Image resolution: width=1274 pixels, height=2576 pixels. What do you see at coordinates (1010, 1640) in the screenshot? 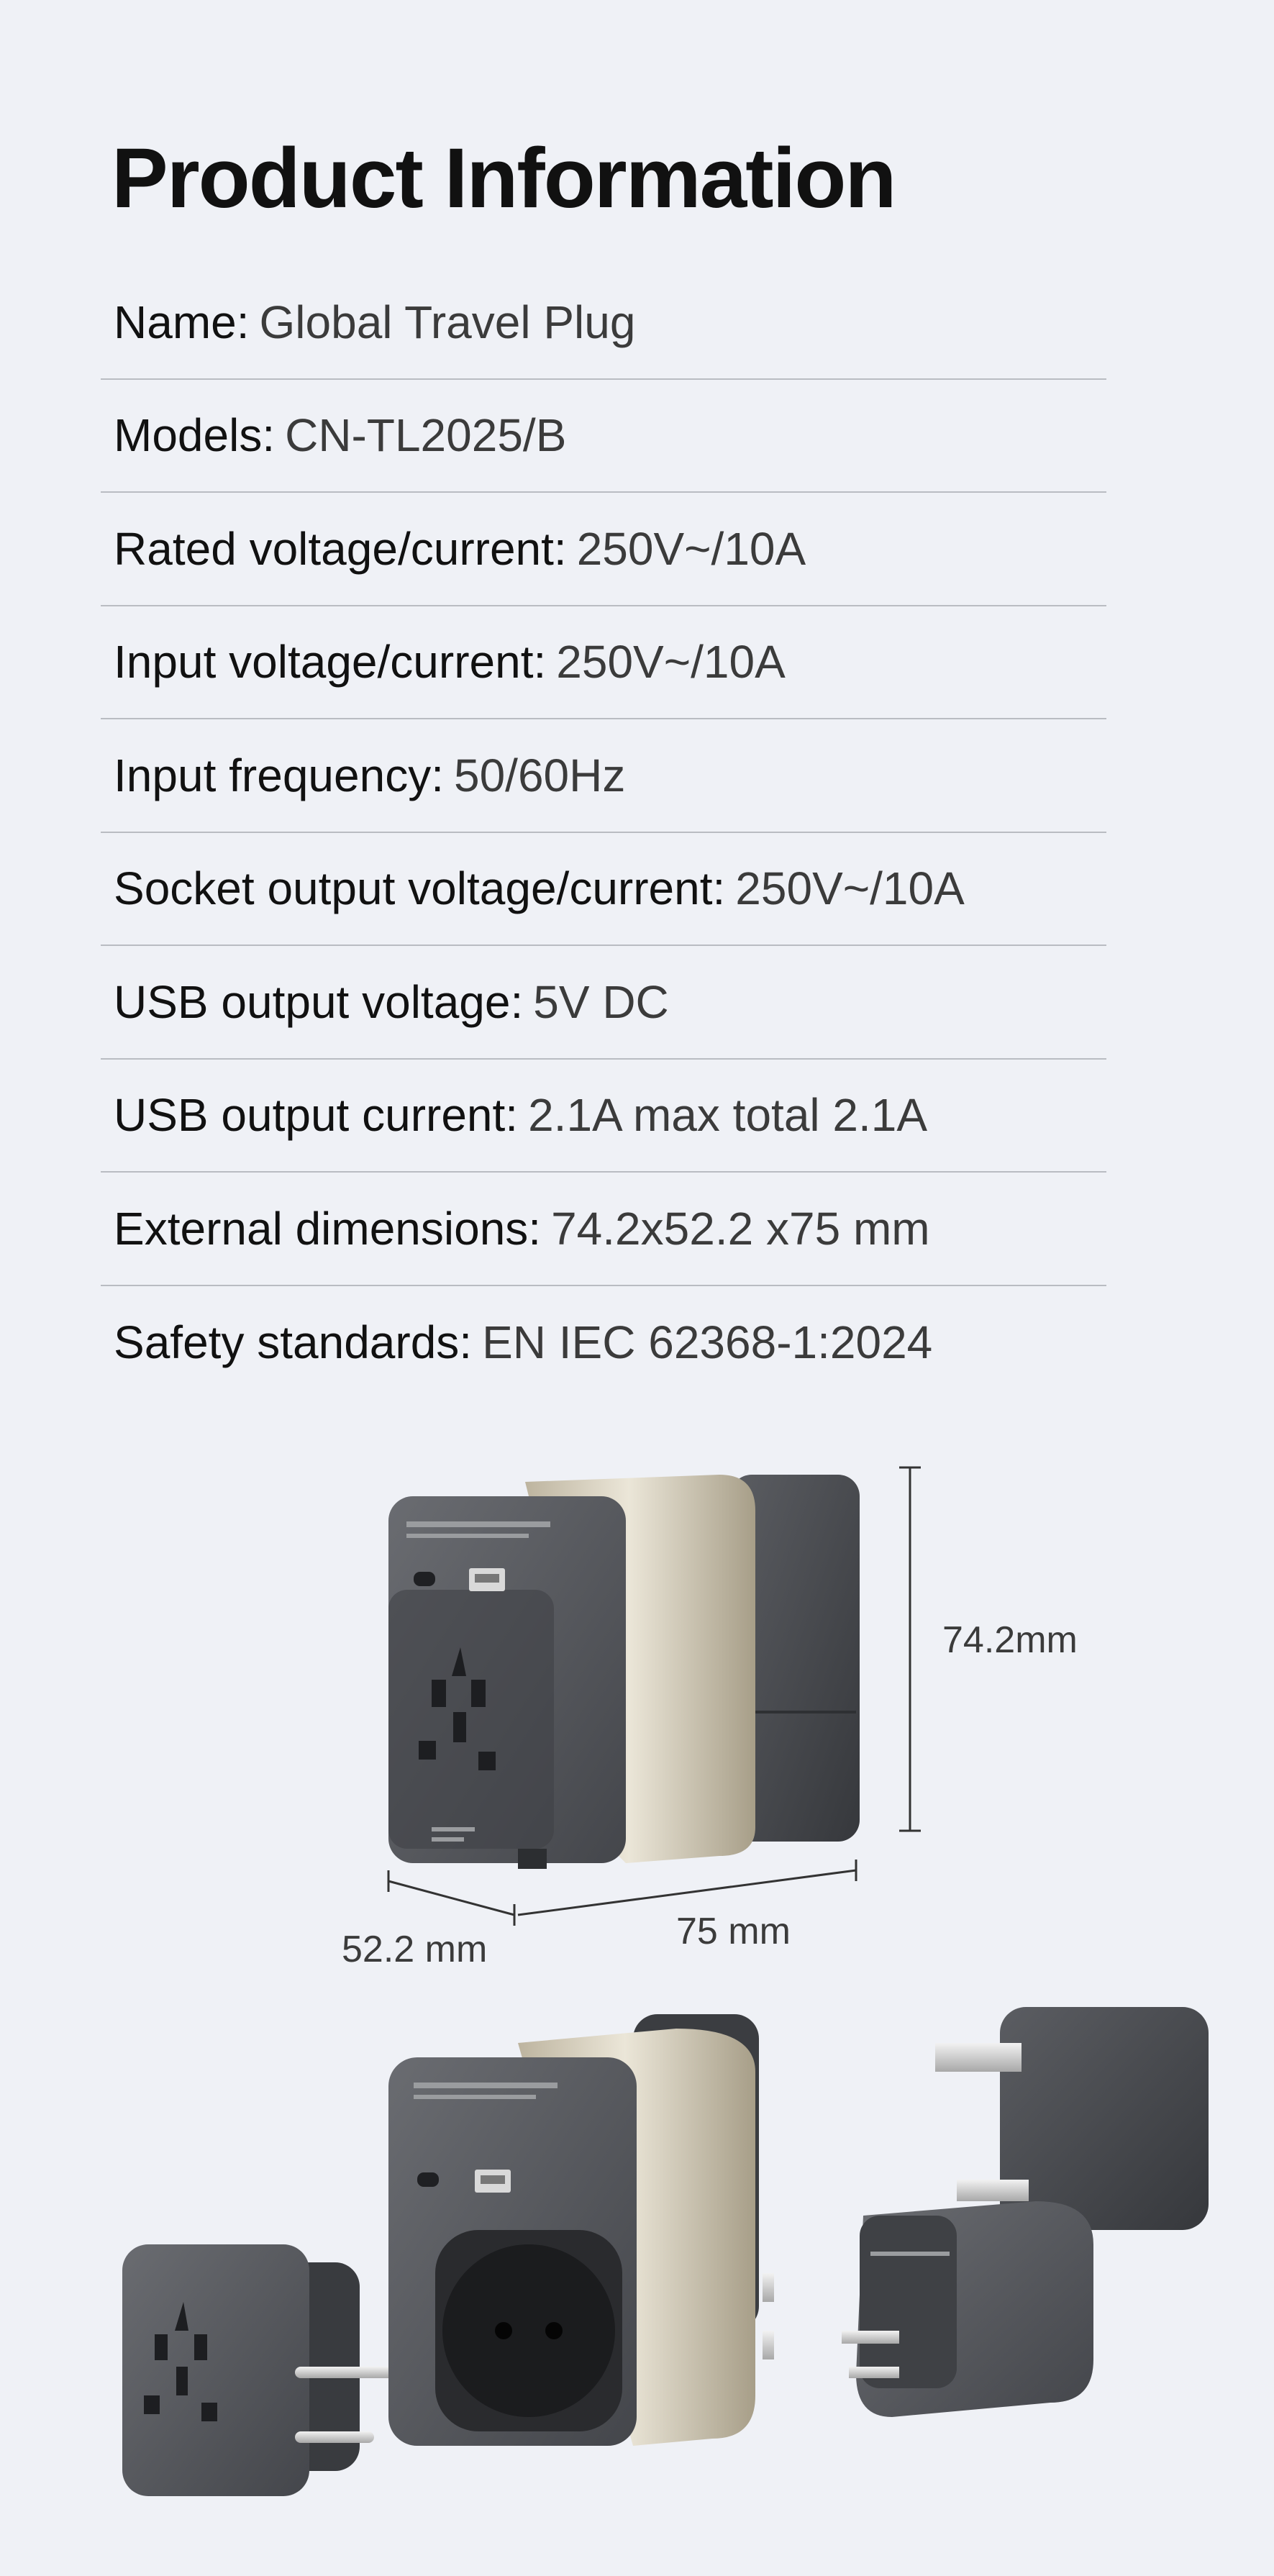
I see `dimension-height: 74.2mm` at bounding box center [1010, 1640].